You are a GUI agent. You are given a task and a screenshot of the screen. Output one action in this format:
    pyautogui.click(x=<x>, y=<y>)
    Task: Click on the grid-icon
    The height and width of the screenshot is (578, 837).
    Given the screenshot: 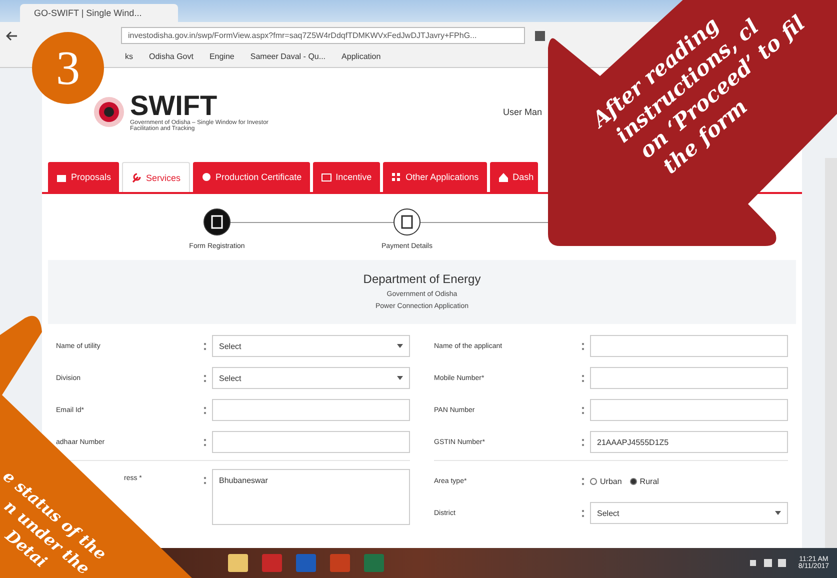 What is the action you would take?
    pyautogui.click(x=396, y=177)
    